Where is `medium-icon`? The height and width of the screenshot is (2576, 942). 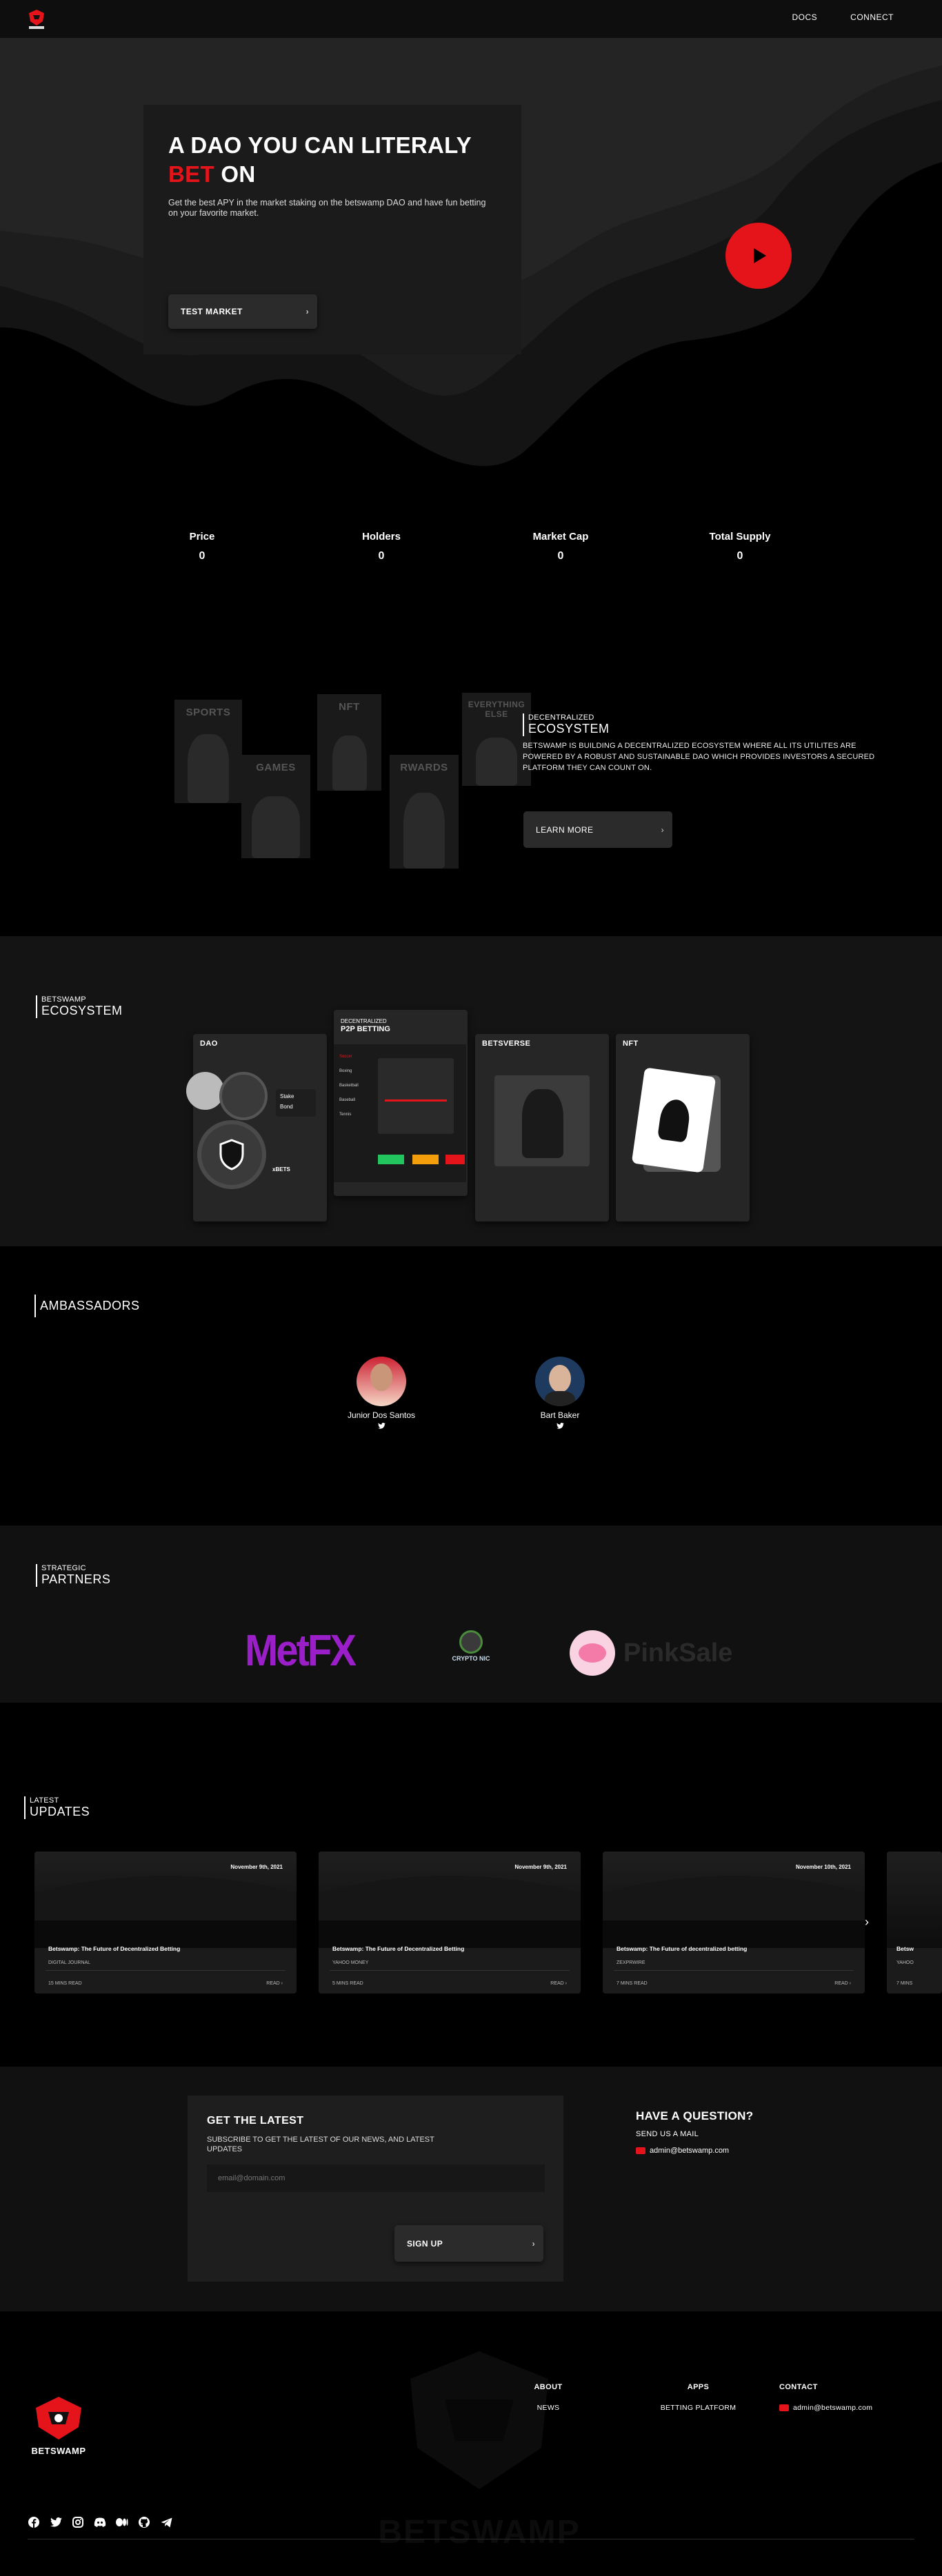 medium-icon is located at coordinates (122, 2522).